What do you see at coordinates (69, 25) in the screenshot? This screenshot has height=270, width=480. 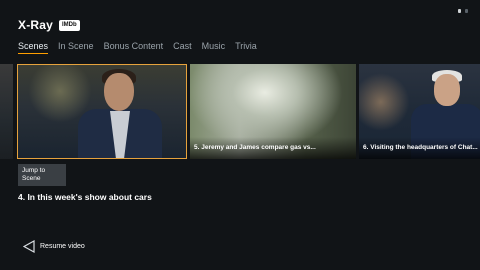 I see `imdb-badge: IMDb` at bounding box center [69, 25].